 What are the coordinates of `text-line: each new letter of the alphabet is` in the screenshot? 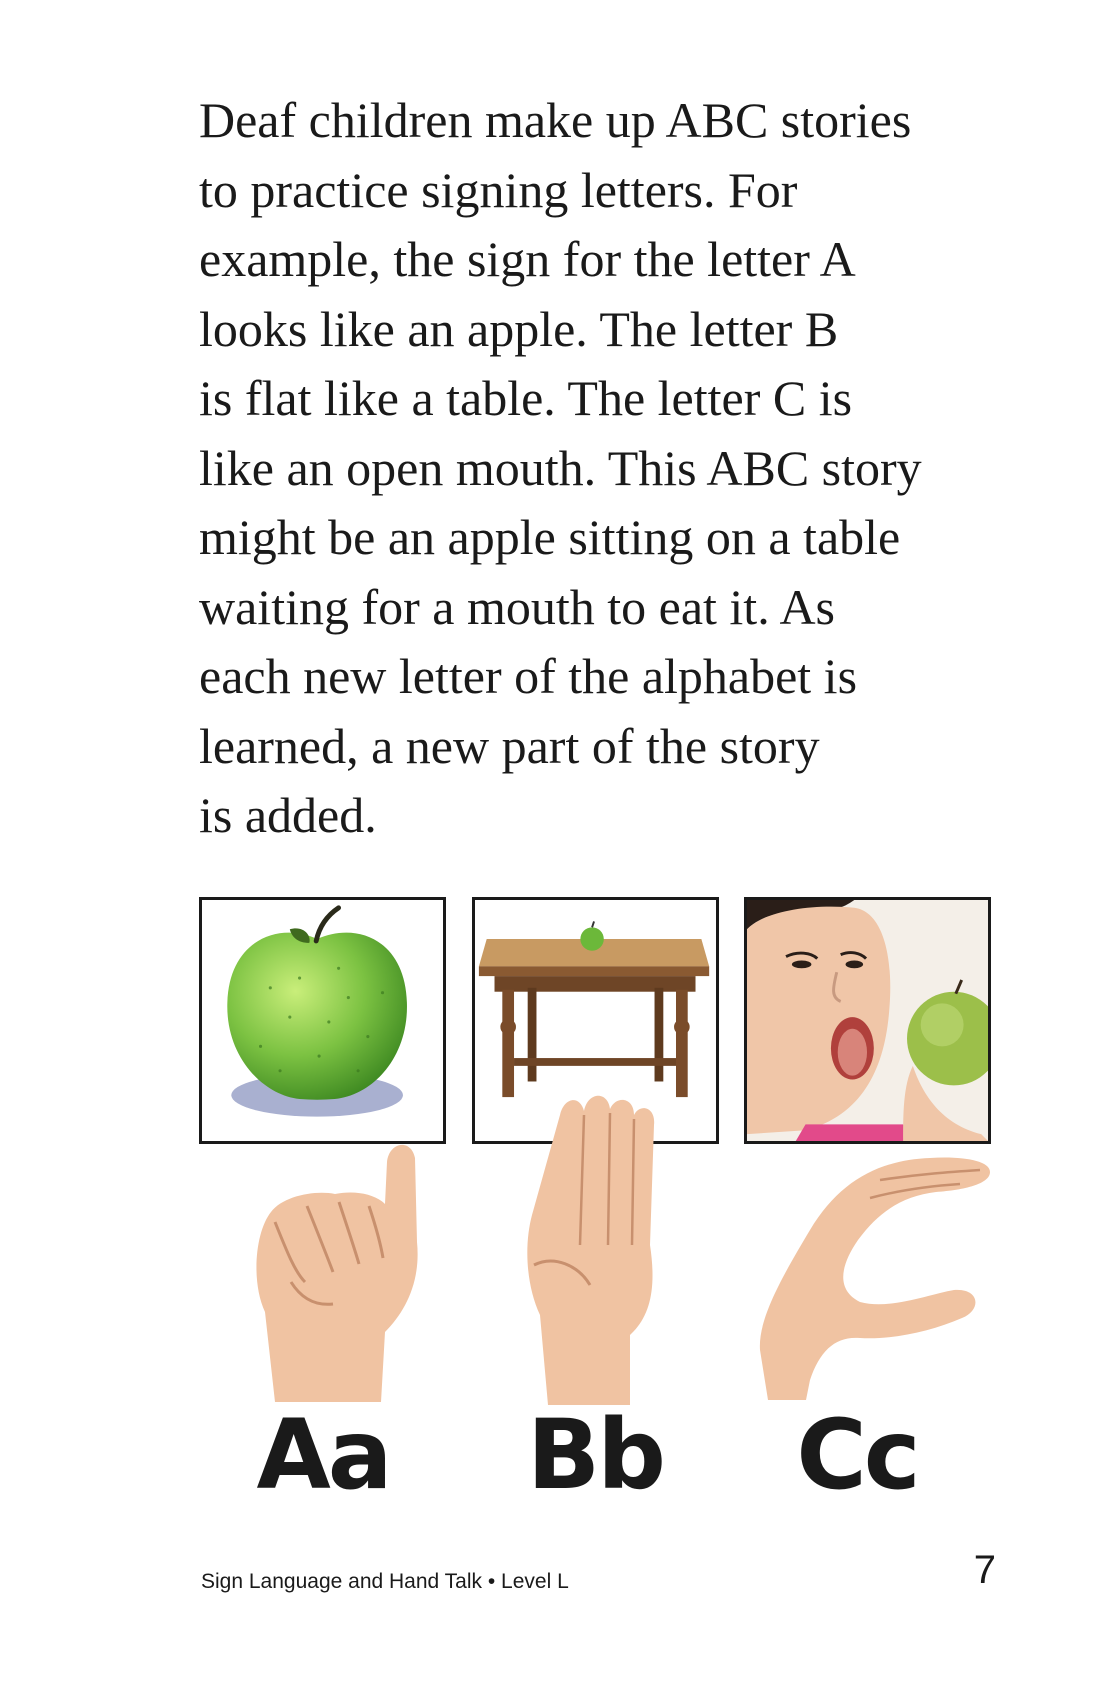 It's located at (528, 676).